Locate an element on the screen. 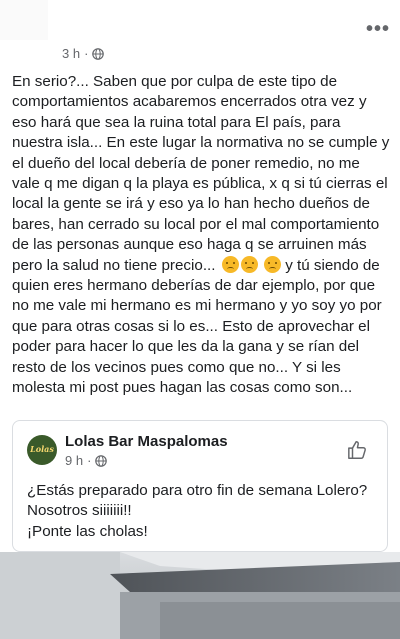 The image size is (400, 639). author-avatar is located at coordinates (24, 20).